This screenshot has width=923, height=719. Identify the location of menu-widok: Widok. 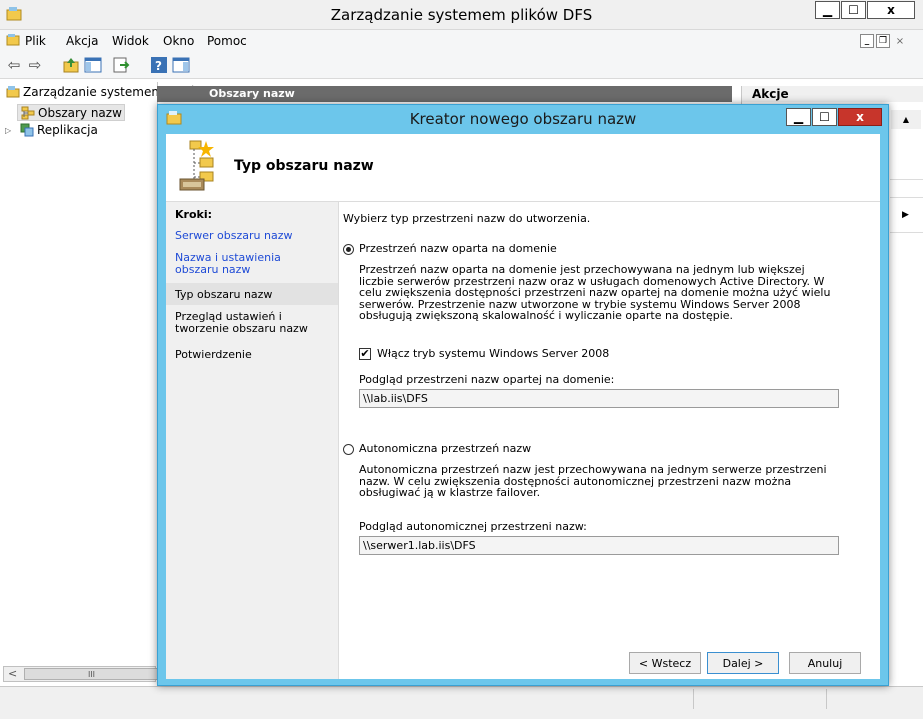
(130, 41).